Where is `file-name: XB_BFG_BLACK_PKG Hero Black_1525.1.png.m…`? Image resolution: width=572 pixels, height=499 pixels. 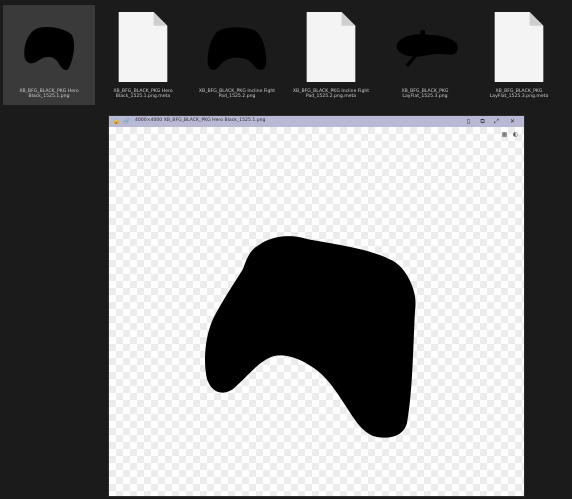
file-name: XB_BFG_BLACK_PKG Hero Black_1525.1.png.m… is located at coordinates (143, 94).